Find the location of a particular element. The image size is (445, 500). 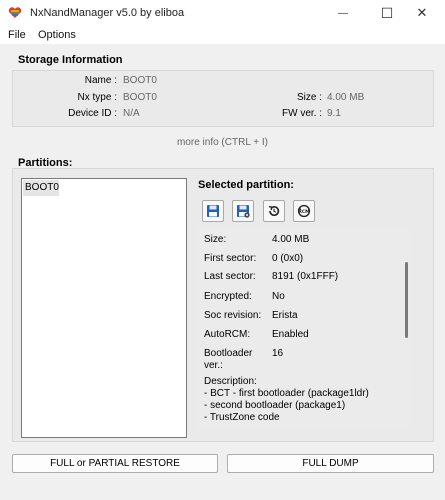

full-dump-button: FULL DUMP is located at coordinates (330, 463).